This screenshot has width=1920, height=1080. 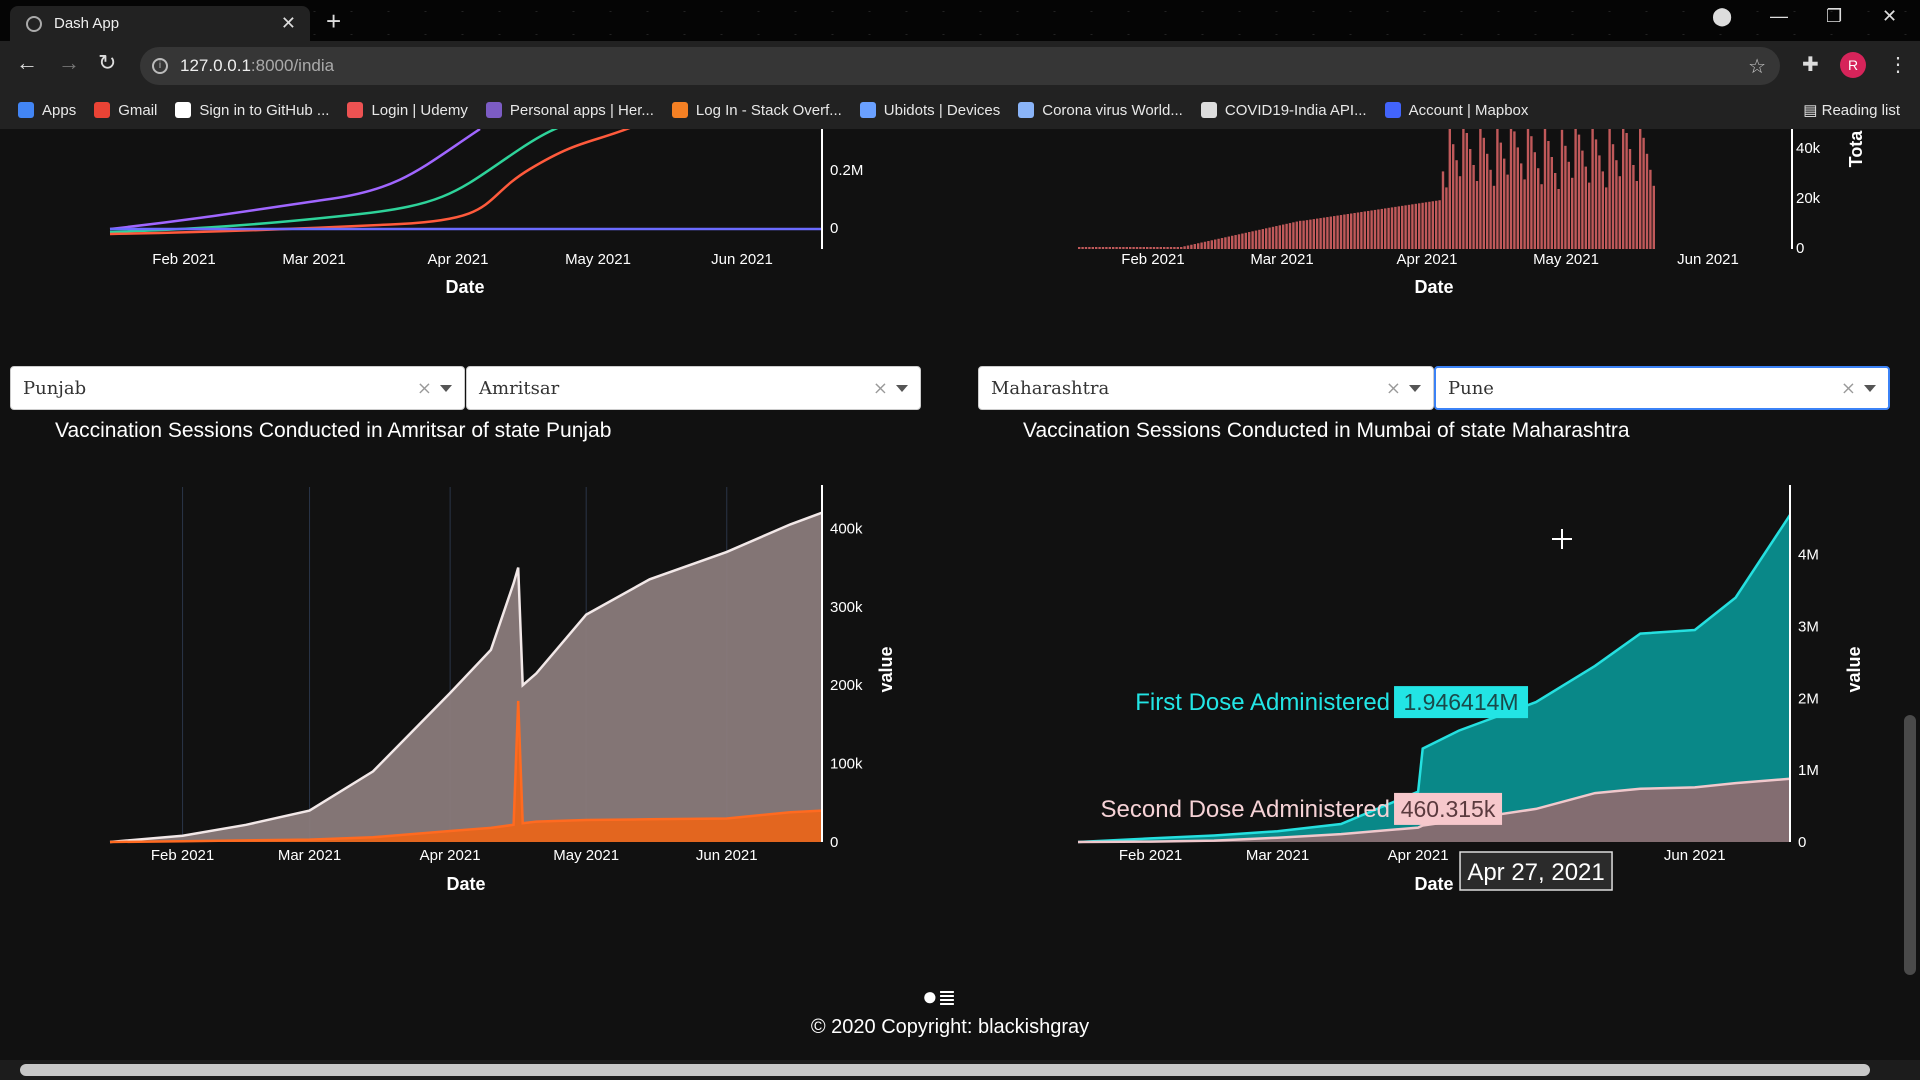 What do you see at coordinates (1898, 64) in the screenshot?
I see `menu-icon: ⋮` at bounding box center [1898, 64].